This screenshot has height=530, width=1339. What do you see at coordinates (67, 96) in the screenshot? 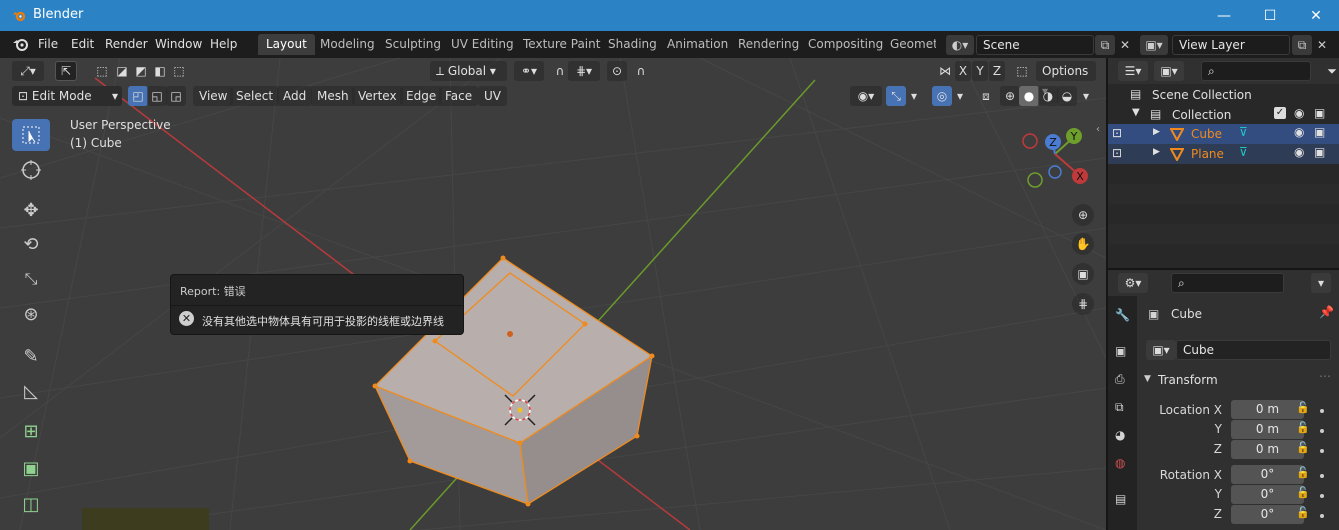
I see `mode-dropdown: ⊡ Edit Mode ▾` at bounding box center [67, 96].